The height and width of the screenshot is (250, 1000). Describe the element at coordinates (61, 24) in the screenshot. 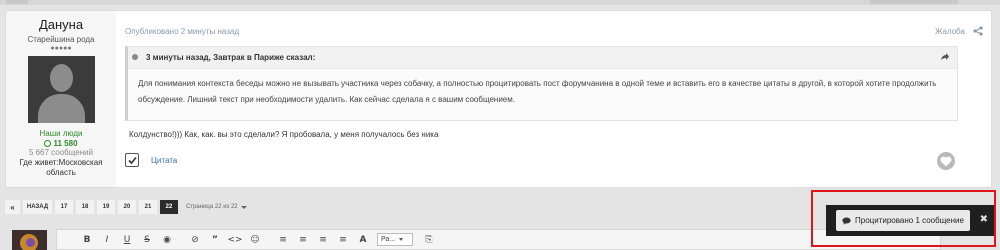

I see `author-name: Дануна` at that location.